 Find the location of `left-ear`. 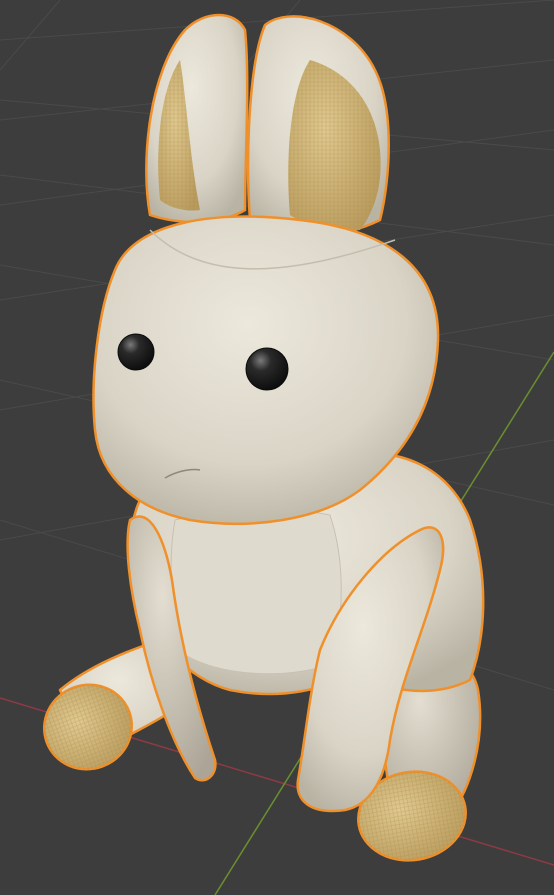

left-ear is located at coordinates (197, 118).